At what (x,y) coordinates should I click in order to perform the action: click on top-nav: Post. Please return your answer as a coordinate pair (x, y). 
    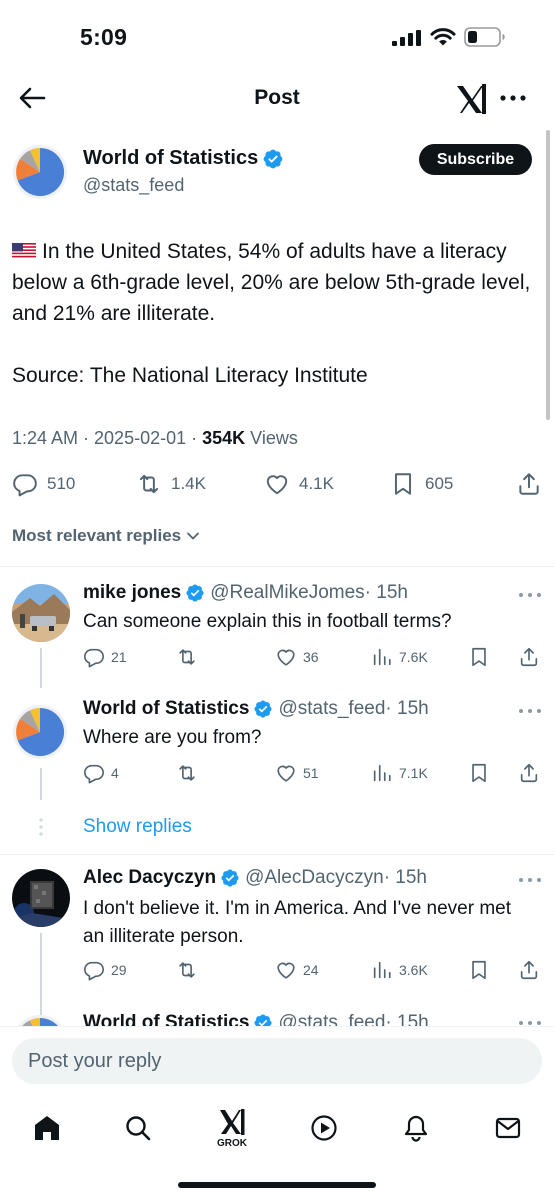
    Looking at the image, I should click on (277, 98).